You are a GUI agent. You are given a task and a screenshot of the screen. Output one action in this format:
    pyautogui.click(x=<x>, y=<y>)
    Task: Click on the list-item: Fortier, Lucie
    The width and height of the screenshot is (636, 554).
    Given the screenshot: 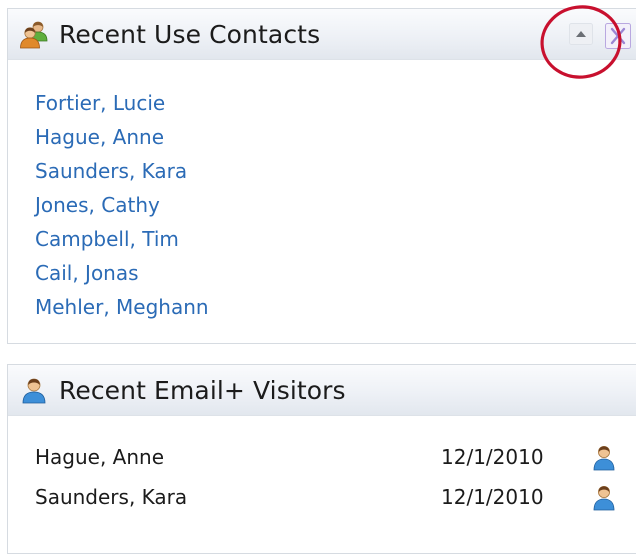 What is the action you would take?
    pyautogui.click(x=122, y=103)
    